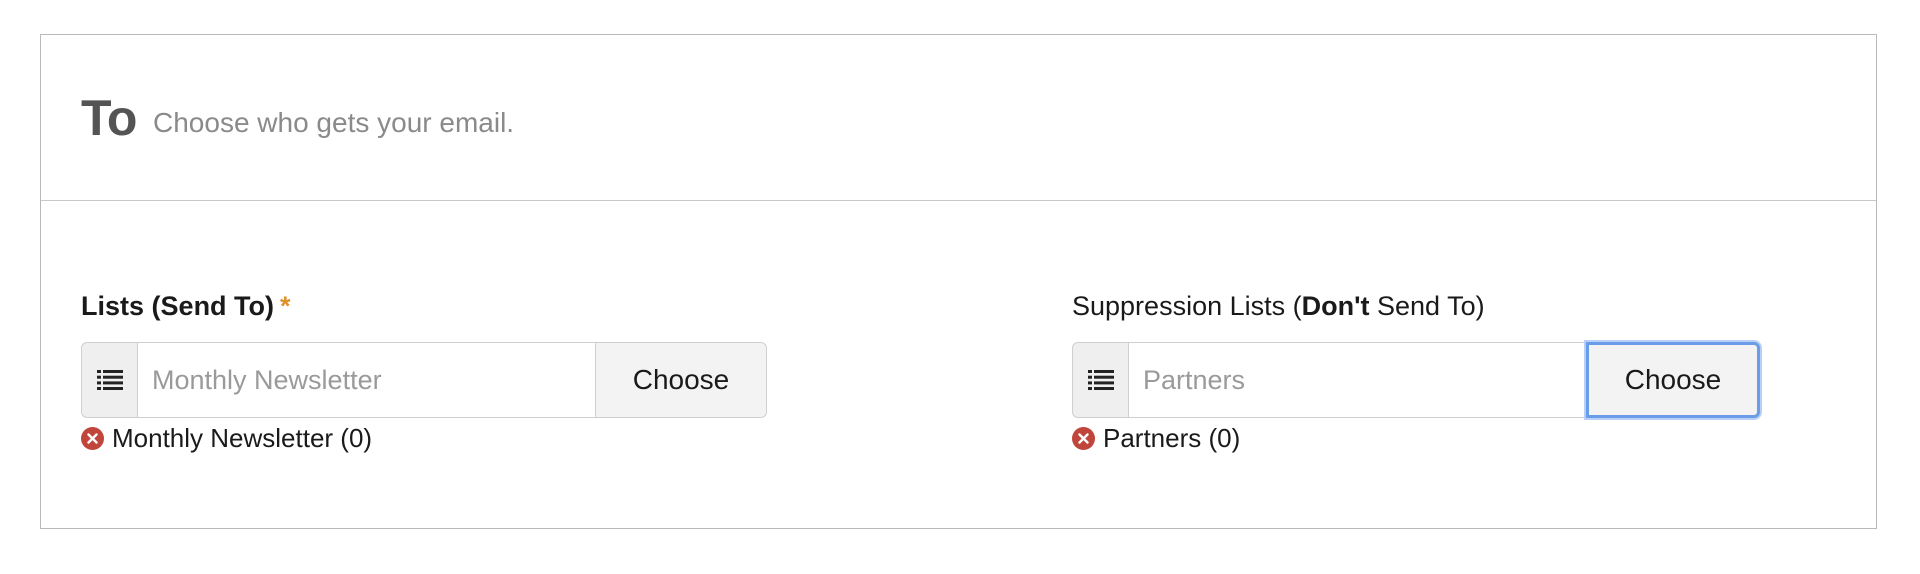 The image size is (1920, 574). I want to click on lists-label-main: Lists, so click(113, 306).